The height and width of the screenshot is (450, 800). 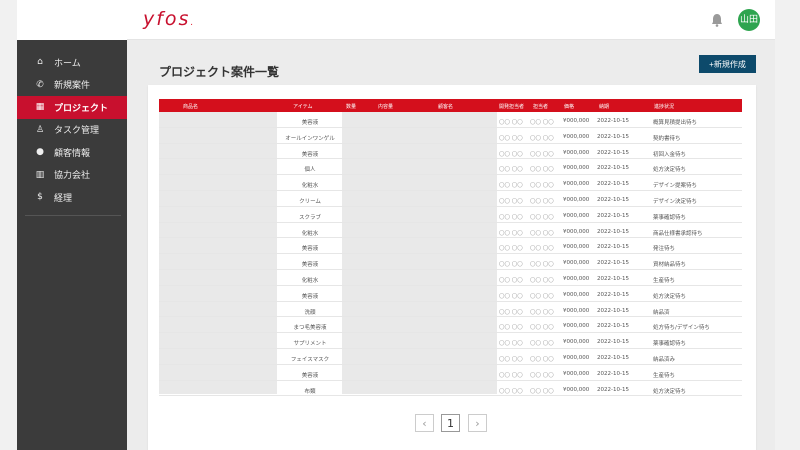 I want to click on home-icon: ⌂, so click(x=40, y=62).